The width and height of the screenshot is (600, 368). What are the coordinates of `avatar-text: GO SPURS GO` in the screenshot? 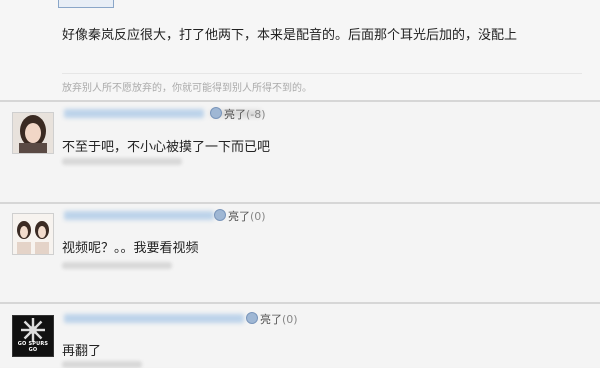 It's located at (33, 347).